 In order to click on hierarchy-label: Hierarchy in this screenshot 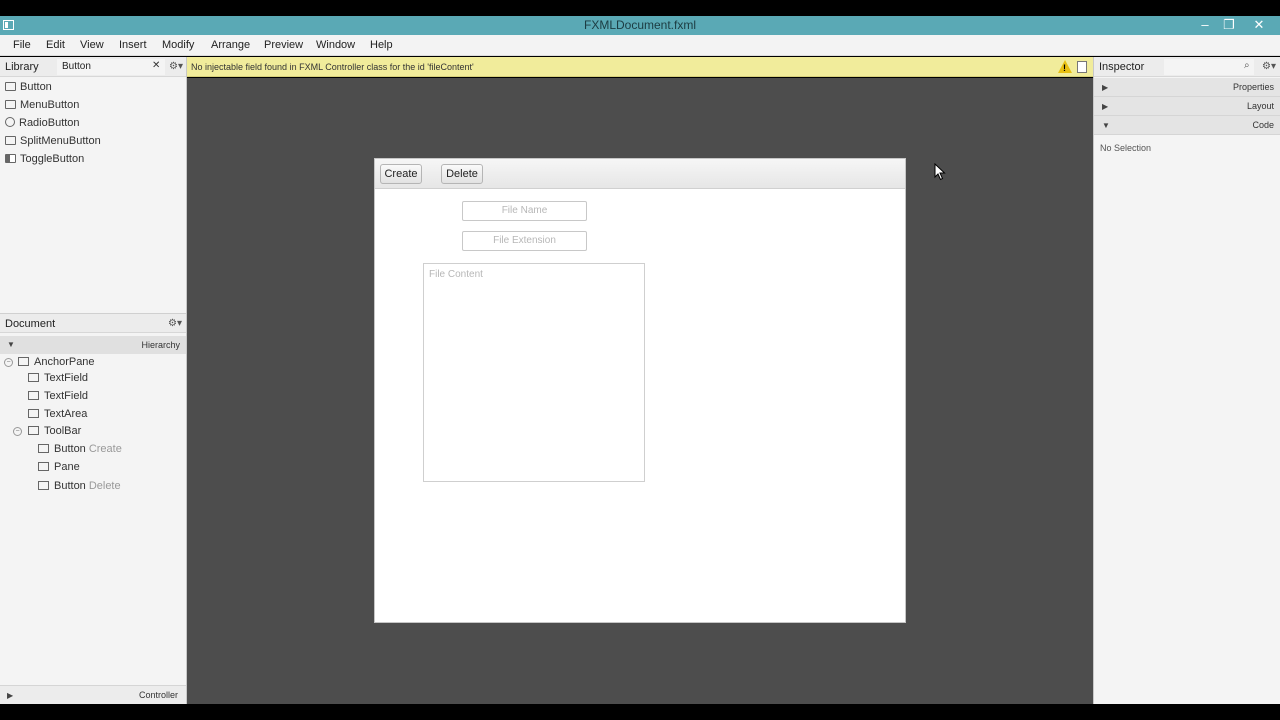, I will do `click(160, 345)`.